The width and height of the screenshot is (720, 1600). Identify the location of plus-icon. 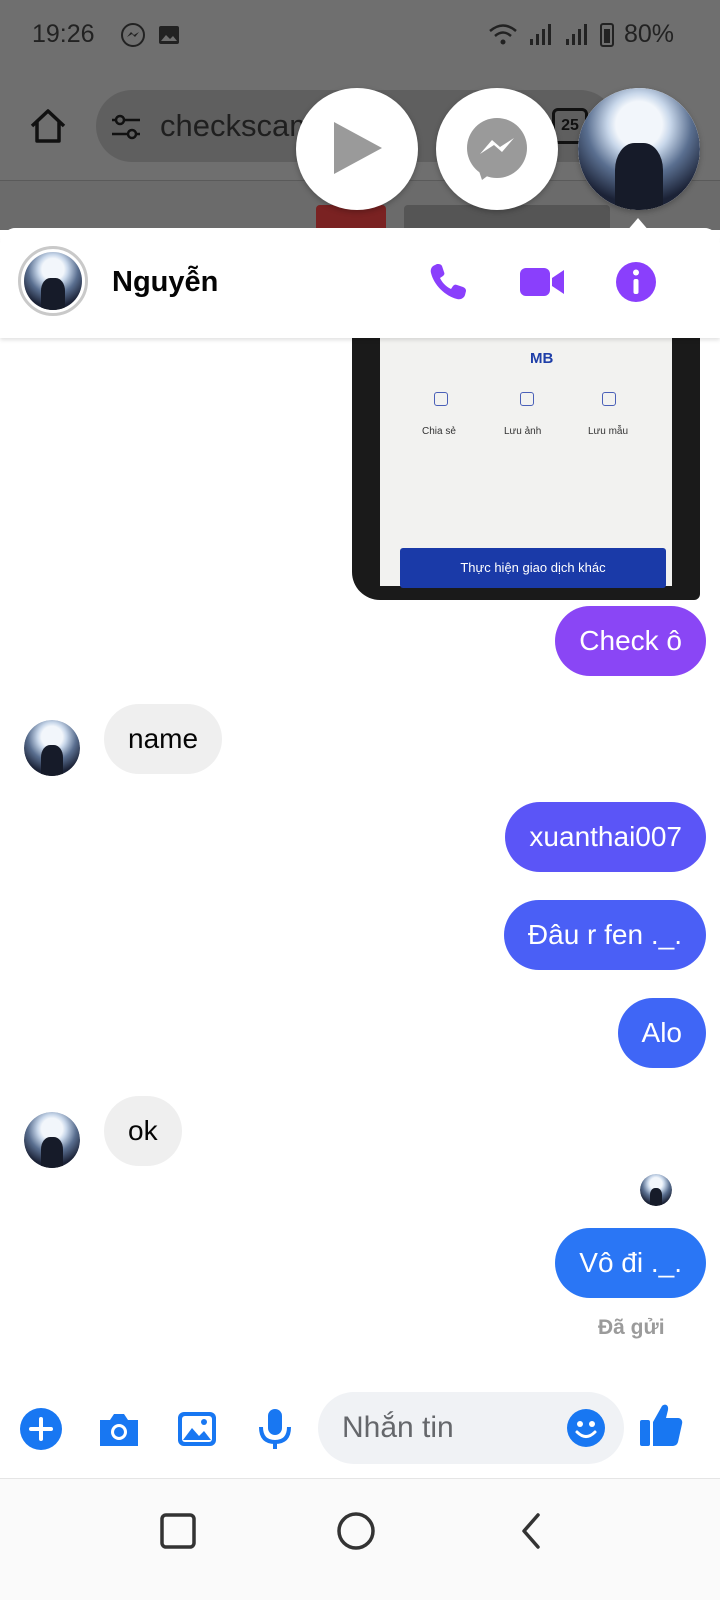
(41, 1429).